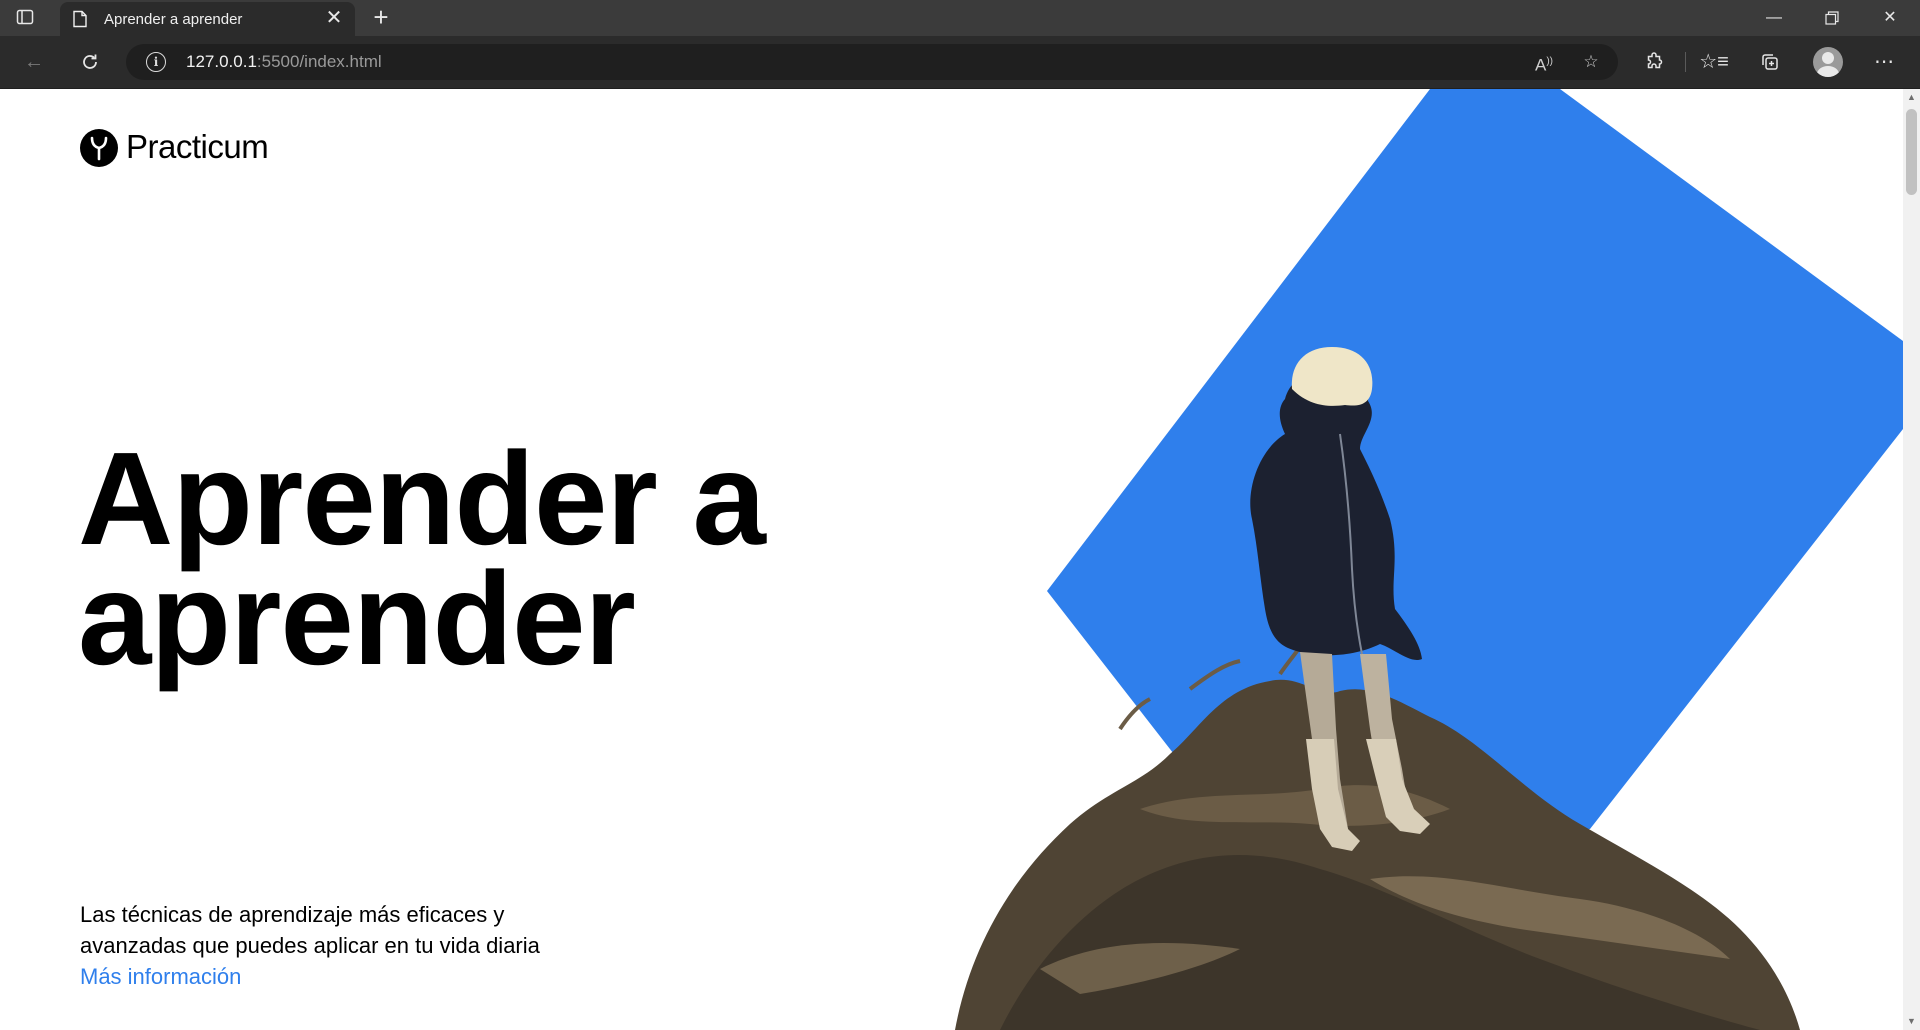 The height and width of the screenshot is (1030, 1920). Describe the element at coordinates (381, 17) in the screenshot. I see `new-tab-icon: +` at that location.